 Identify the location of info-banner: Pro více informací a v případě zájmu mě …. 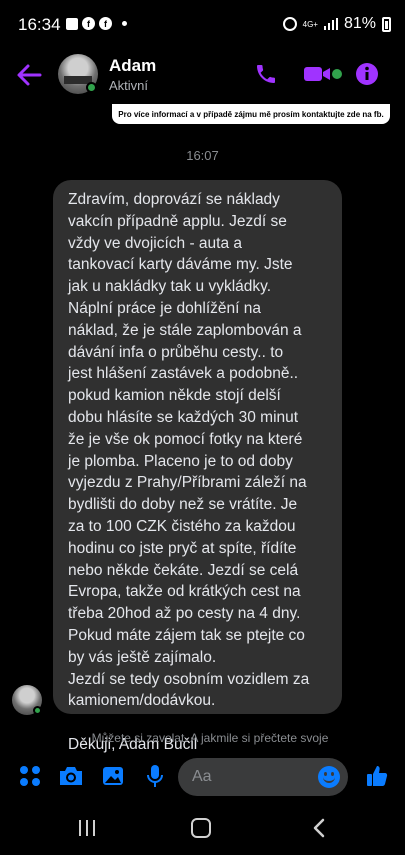
(251, 114).